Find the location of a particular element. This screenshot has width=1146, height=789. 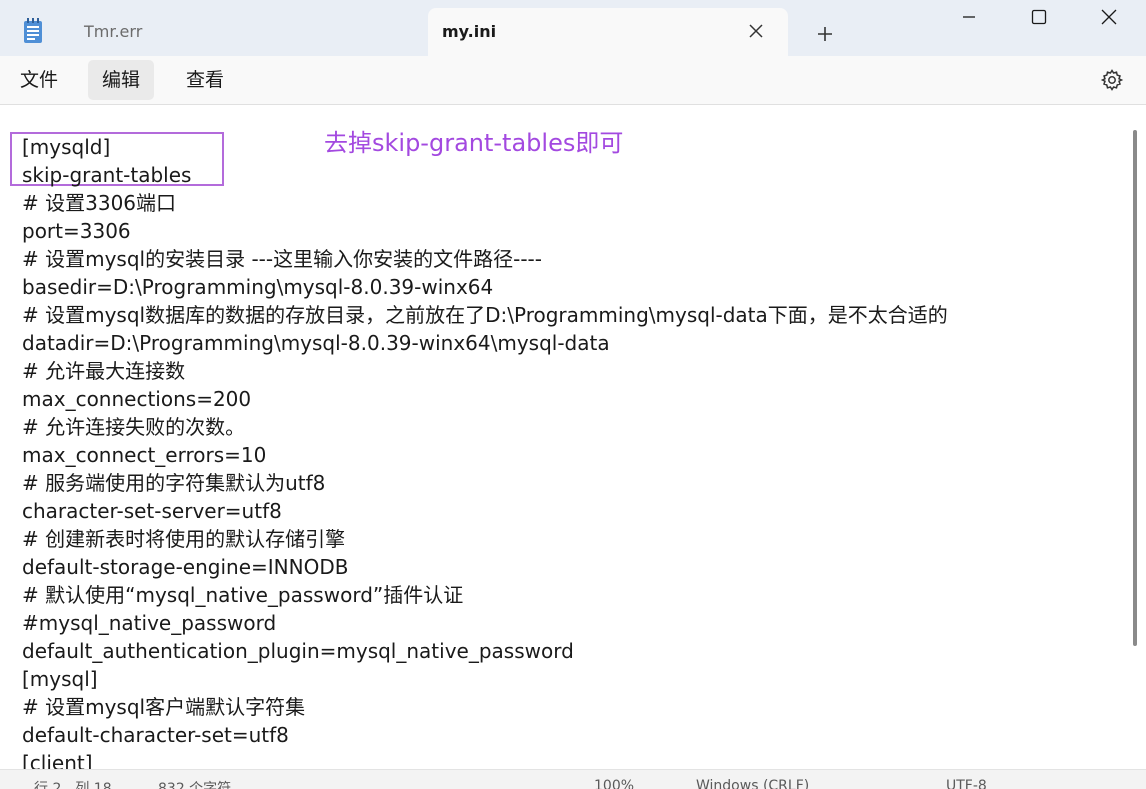

close-tab-button is located at coordinates (756, 32).